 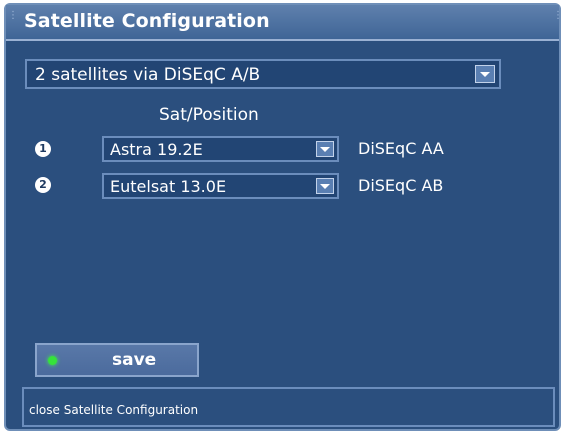 What do you see at coordinates (288, 407) in the screenshot?
I see `status-bar: close Satellite Configuration` at bounding box center [288, 407].